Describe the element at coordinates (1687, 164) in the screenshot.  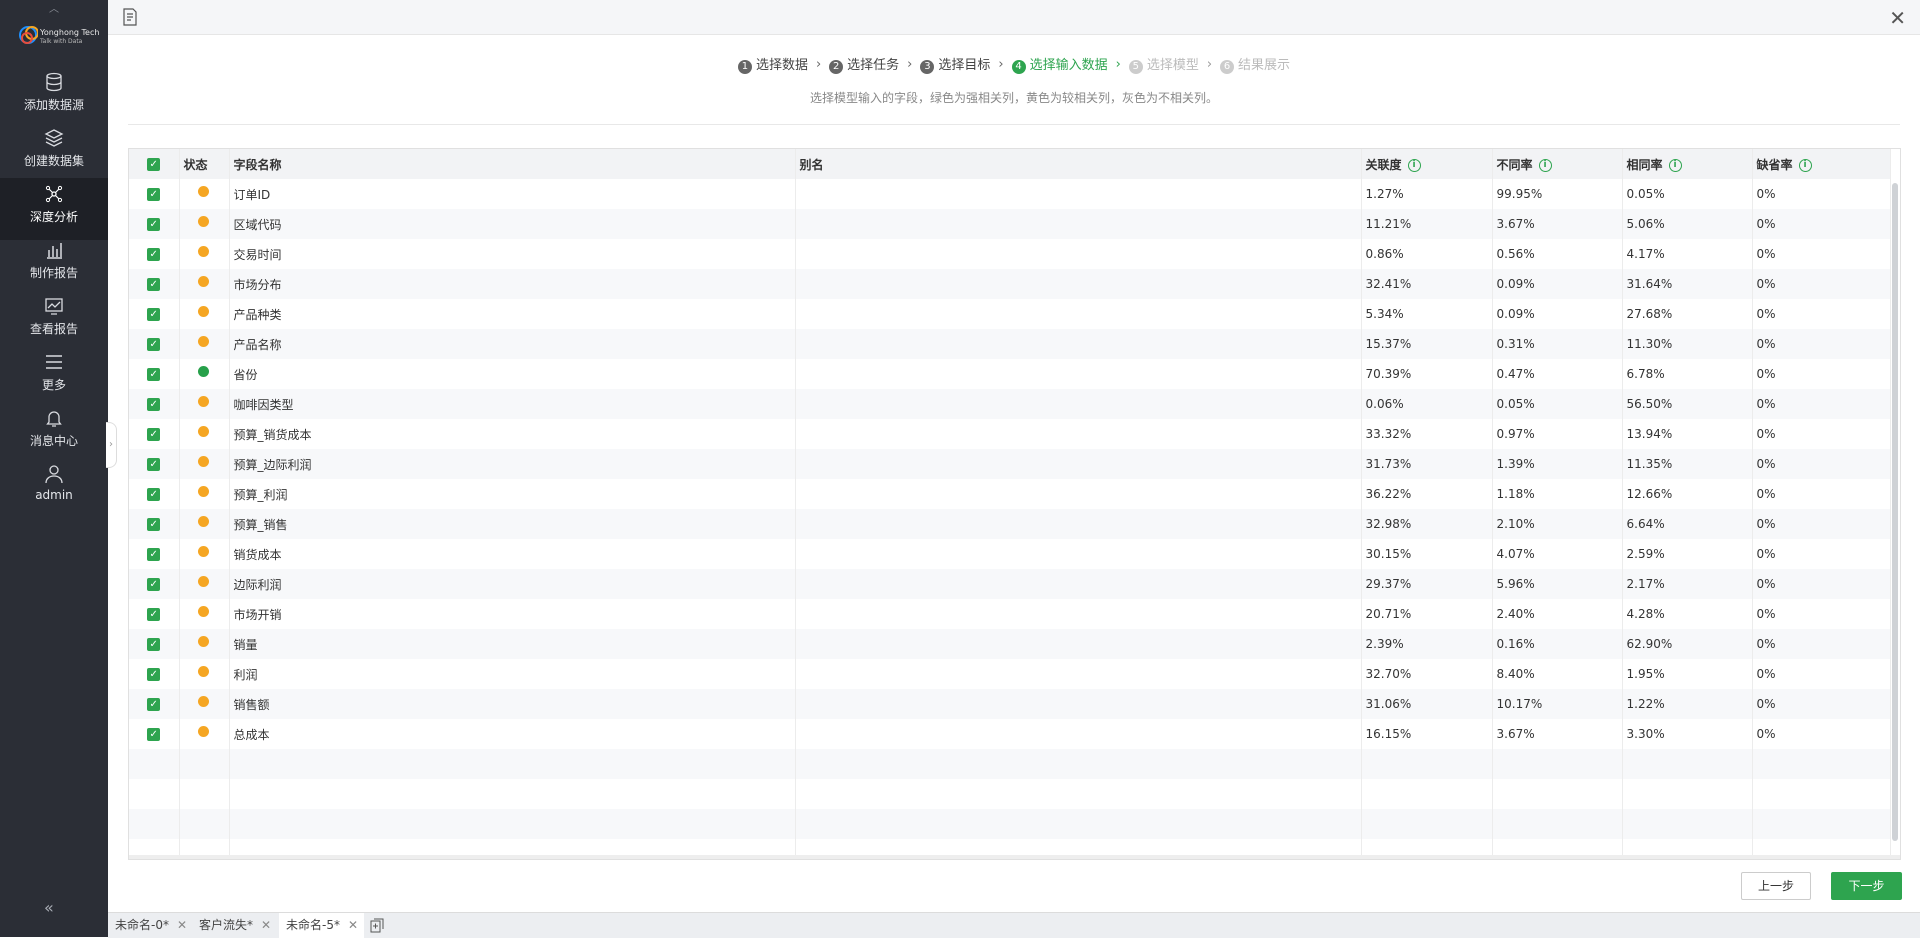
I see `header-same-rate: 相同率 i` at that location.